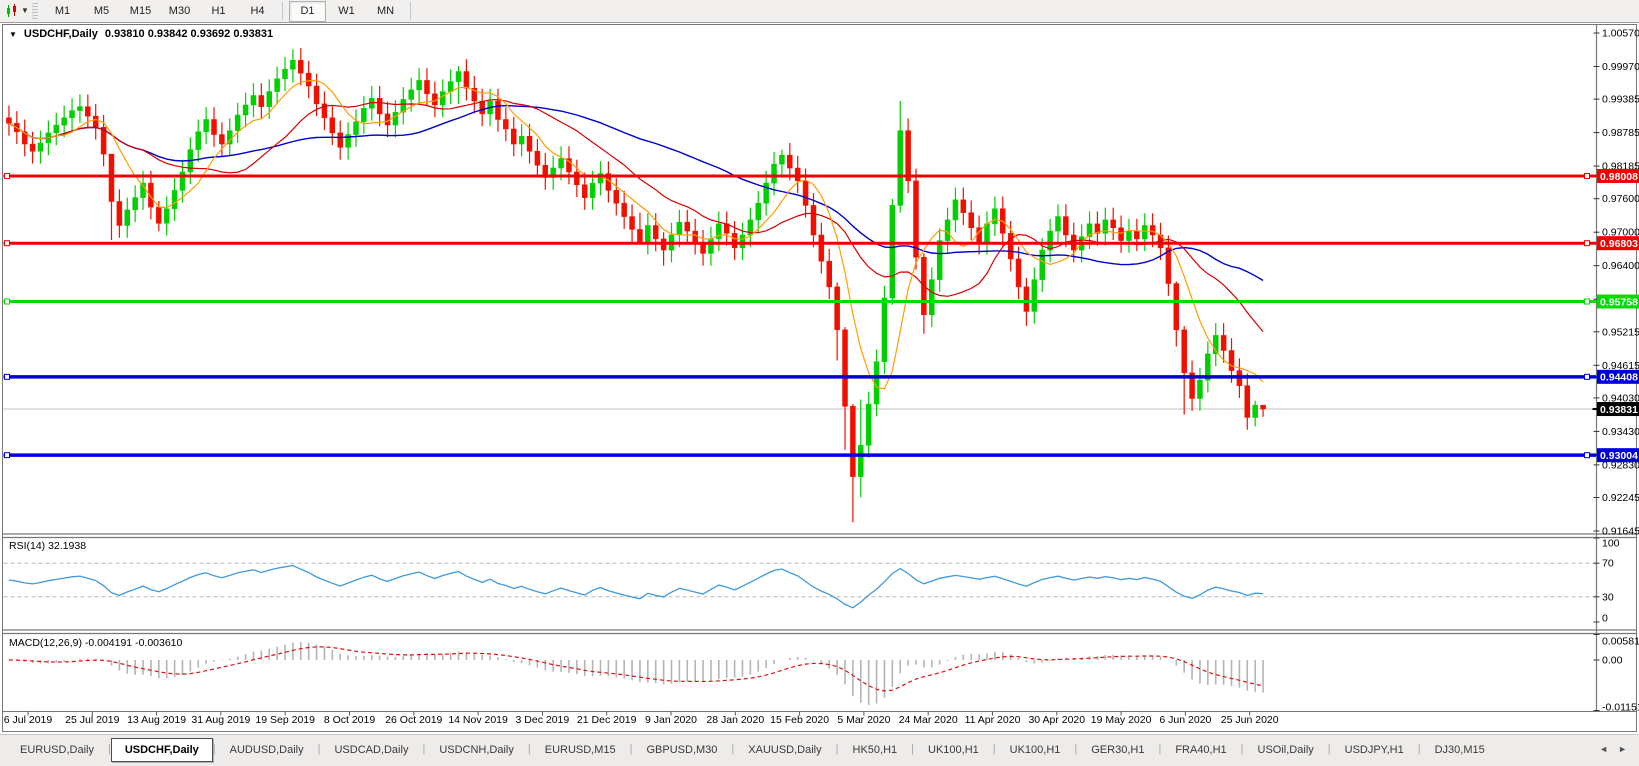 Image resolution: width=1639 pixels, height=766 pixels. What do you see at coordinates (140, 11) in the screenshot?
I see `timeframe-button-m15: M15` at bounding box center [140, 11].